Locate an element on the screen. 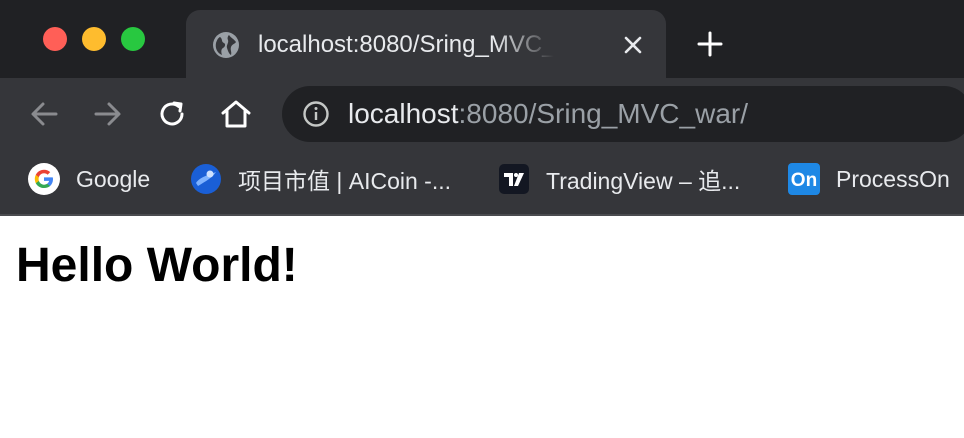  page-heading: Hello World! is located at coordinates (157, 265).